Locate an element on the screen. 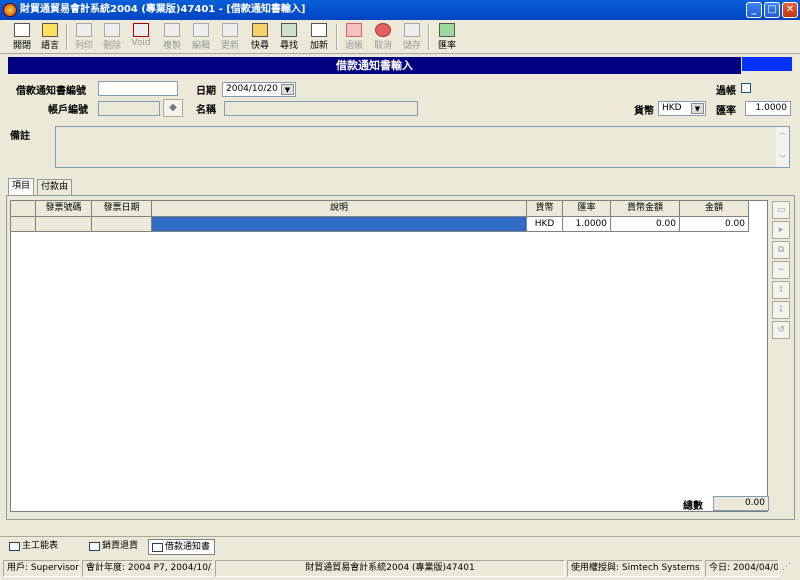 This screenshot has height=580, width=800. currency-value: HKD is located at coordinates (672, 108).